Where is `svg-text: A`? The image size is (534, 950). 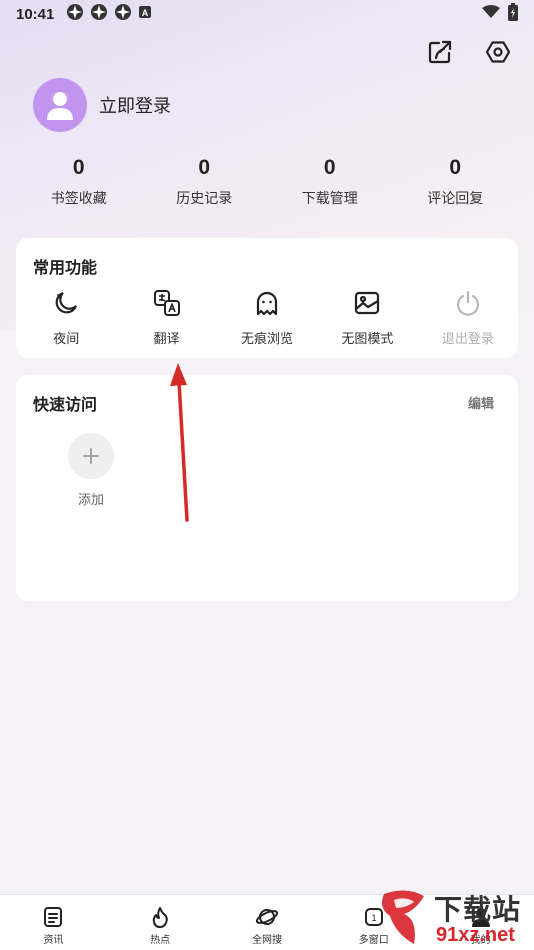 svg-text: A is located at coordinates (145, 13).